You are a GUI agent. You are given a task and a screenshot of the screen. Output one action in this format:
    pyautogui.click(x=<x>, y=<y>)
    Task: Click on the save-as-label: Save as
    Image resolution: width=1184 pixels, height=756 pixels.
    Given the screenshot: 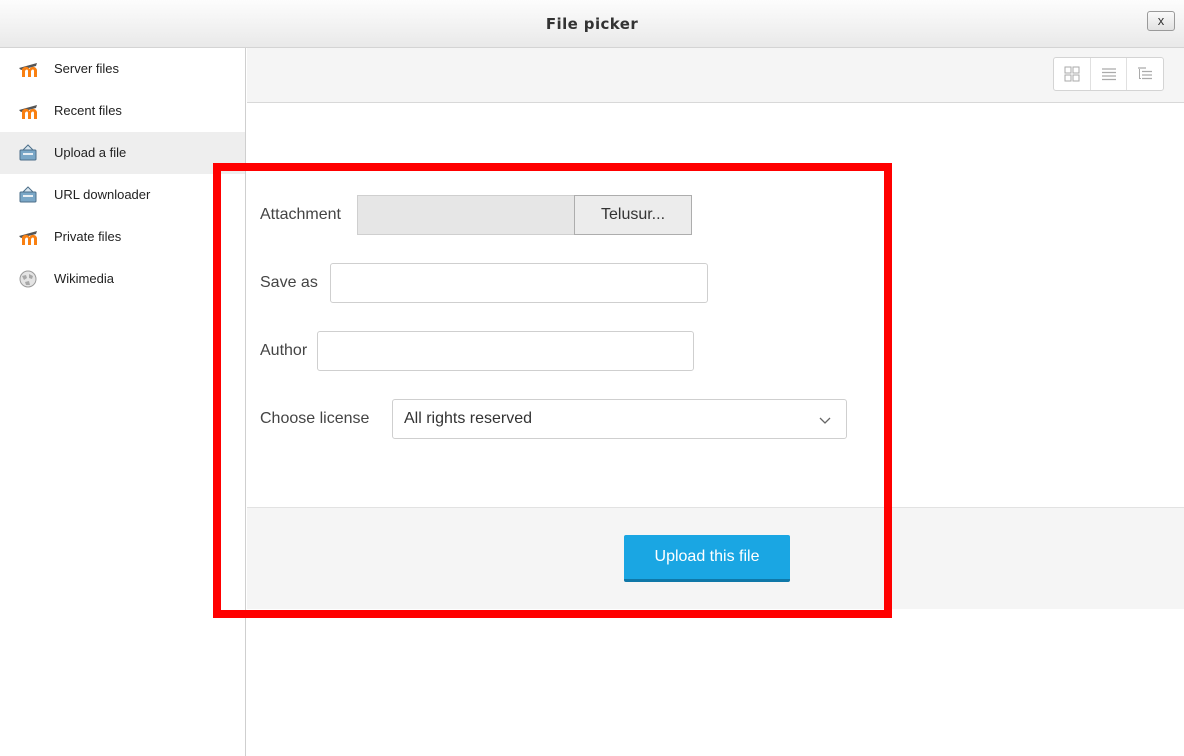 What is the action you would take?
    pyautogui.click(x=289, y=282)
    